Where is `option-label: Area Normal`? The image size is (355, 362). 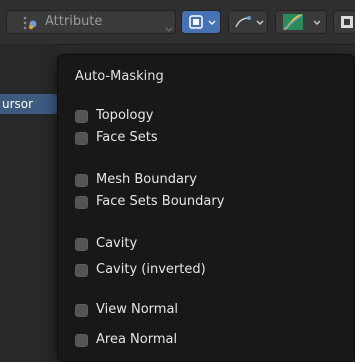 option-label: Area Normal is located at coordinates (137, 339).